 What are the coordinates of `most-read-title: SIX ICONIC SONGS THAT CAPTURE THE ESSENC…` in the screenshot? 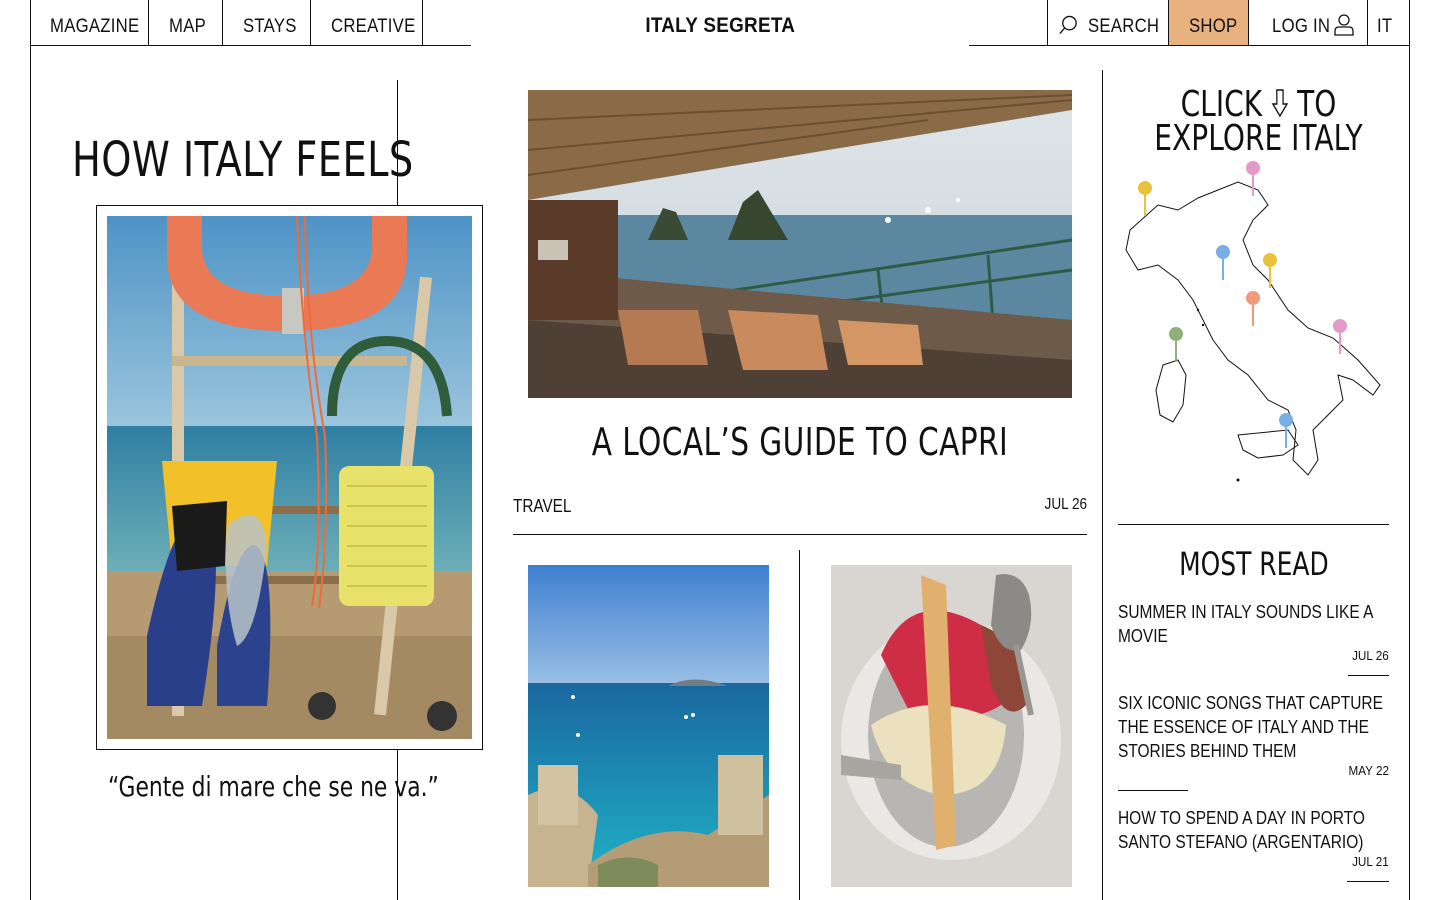 It's located at (1250, 727).